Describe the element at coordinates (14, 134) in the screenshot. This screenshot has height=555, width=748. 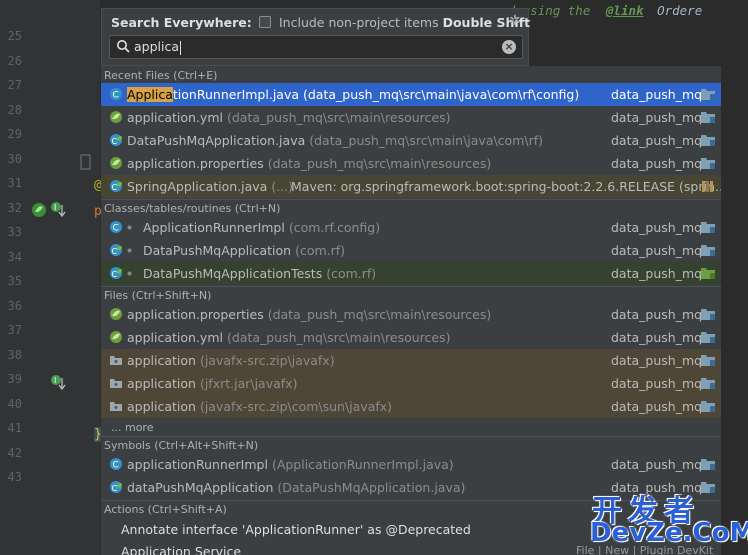
I see `line-number: 29` at that location.